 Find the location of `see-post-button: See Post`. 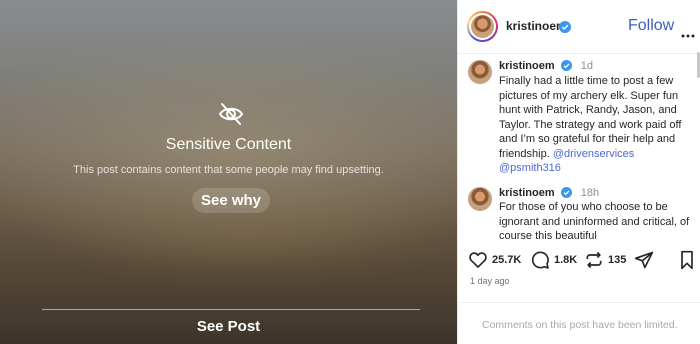

see-post-button: See Post is located at coordinates (228, 326).